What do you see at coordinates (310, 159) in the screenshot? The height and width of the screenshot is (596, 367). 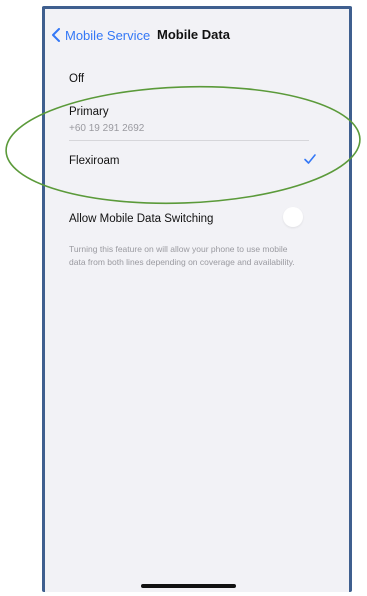 I see `checkmark-icon` at bounding box center [310, 159].